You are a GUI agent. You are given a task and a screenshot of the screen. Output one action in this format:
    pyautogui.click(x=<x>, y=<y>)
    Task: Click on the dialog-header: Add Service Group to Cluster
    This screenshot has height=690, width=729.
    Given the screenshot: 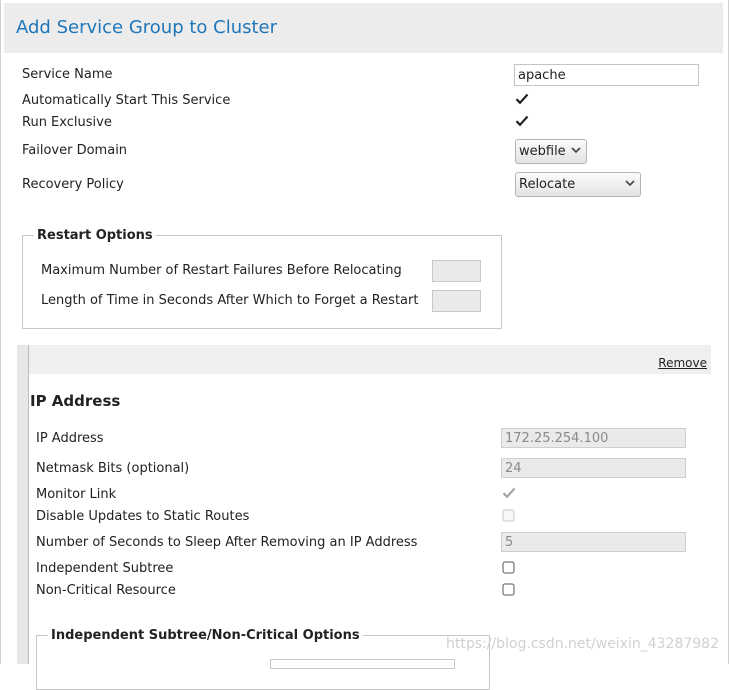 What is the action you would take?
    pyautogui.click(x=363, y=28)
    